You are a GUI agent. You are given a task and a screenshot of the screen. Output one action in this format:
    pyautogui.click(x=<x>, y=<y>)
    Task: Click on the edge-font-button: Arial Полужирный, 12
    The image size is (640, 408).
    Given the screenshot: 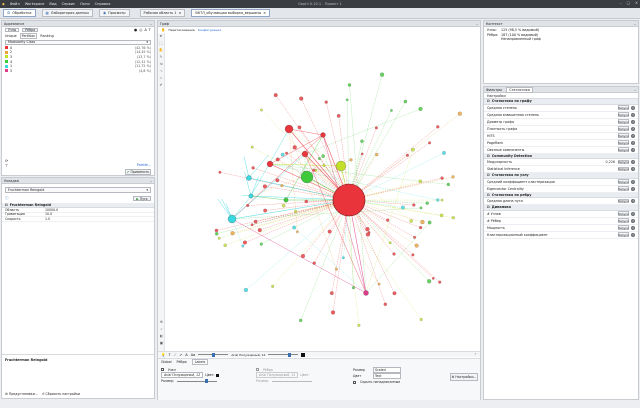 What is the action you would take?
    pyautogui.click(x=277, y=375)
    